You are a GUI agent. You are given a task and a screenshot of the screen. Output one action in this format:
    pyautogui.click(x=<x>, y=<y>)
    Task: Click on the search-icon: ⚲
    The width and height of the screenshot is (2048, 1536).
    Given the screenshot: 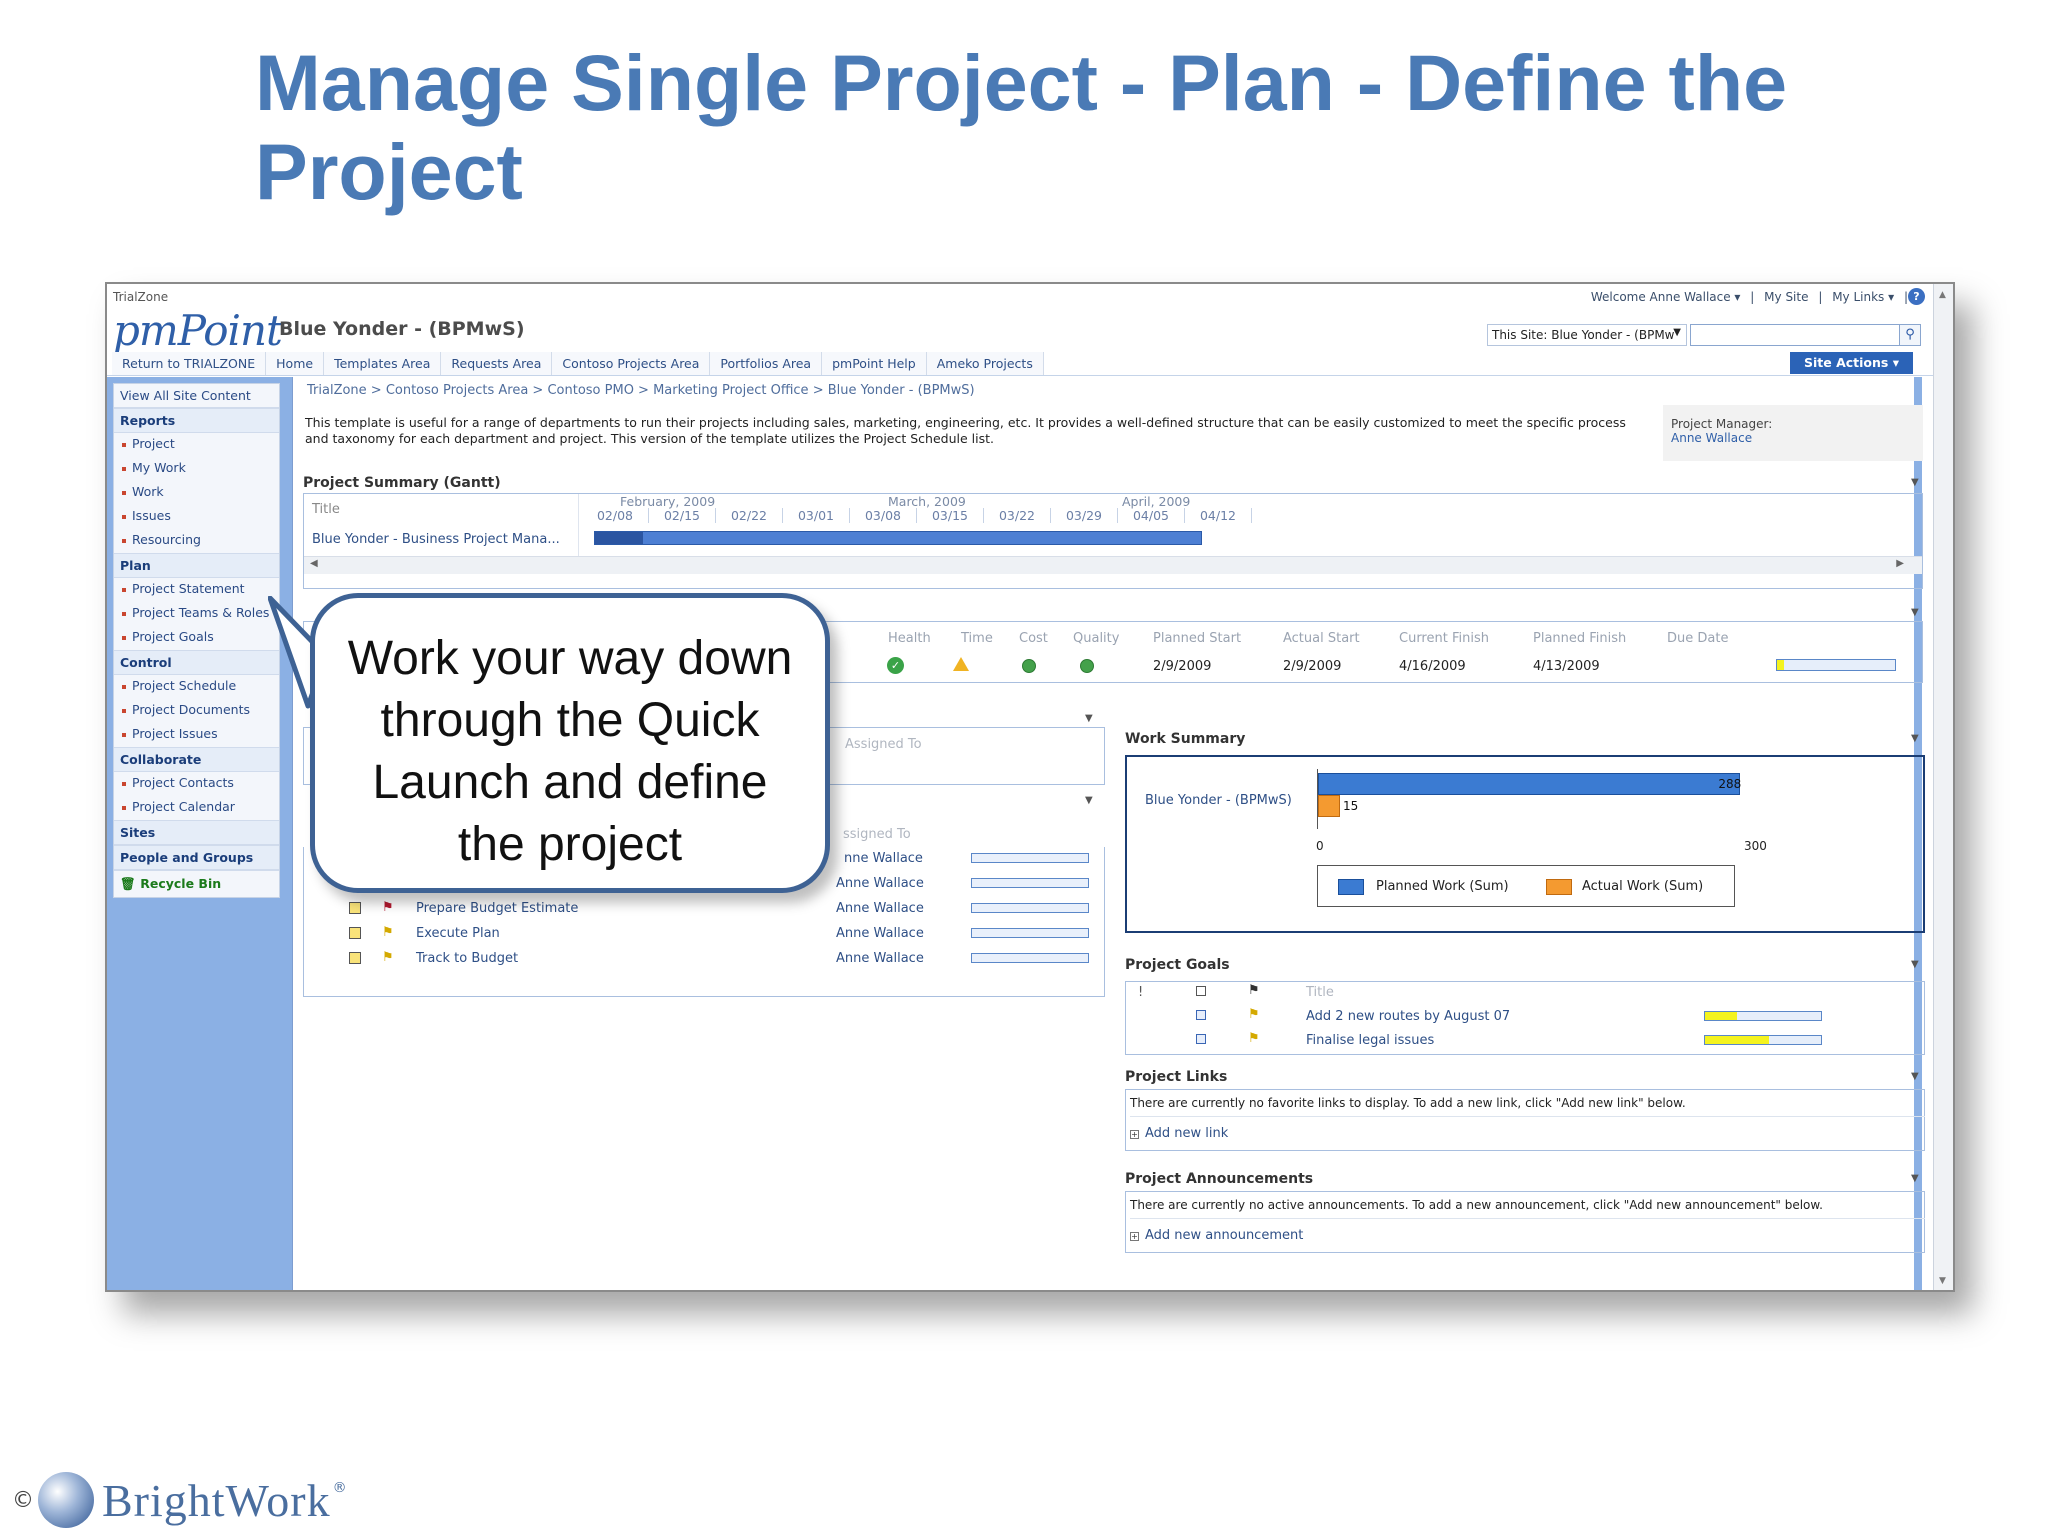 What is the action you would take?
    pyautogui.click(x=1910, y=335)
    